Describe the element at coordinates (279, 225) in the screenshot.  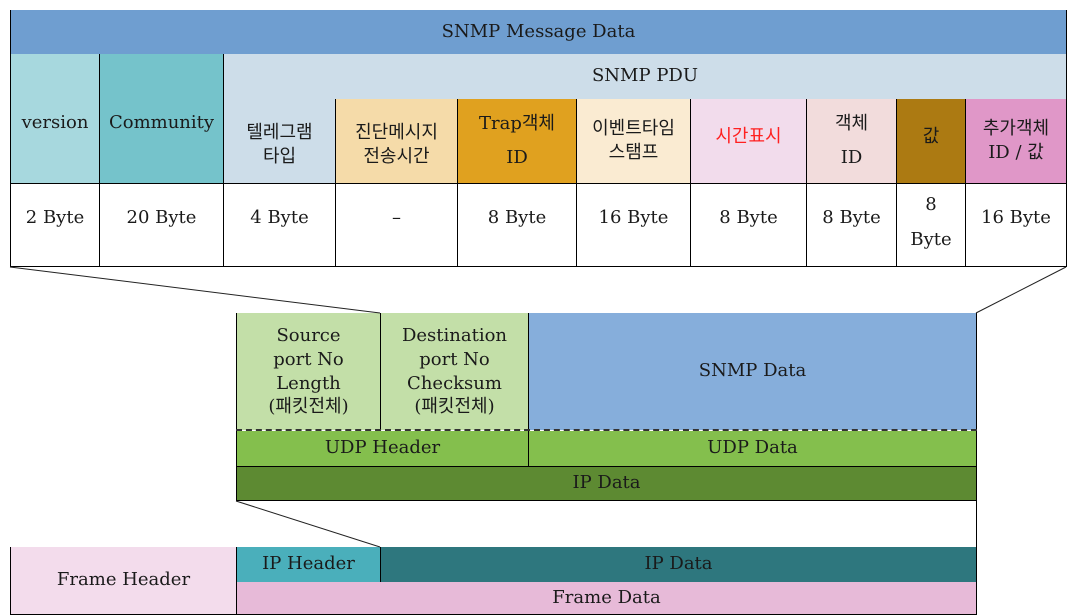
I see `size-telegram-type: 4 Byte` at that location.